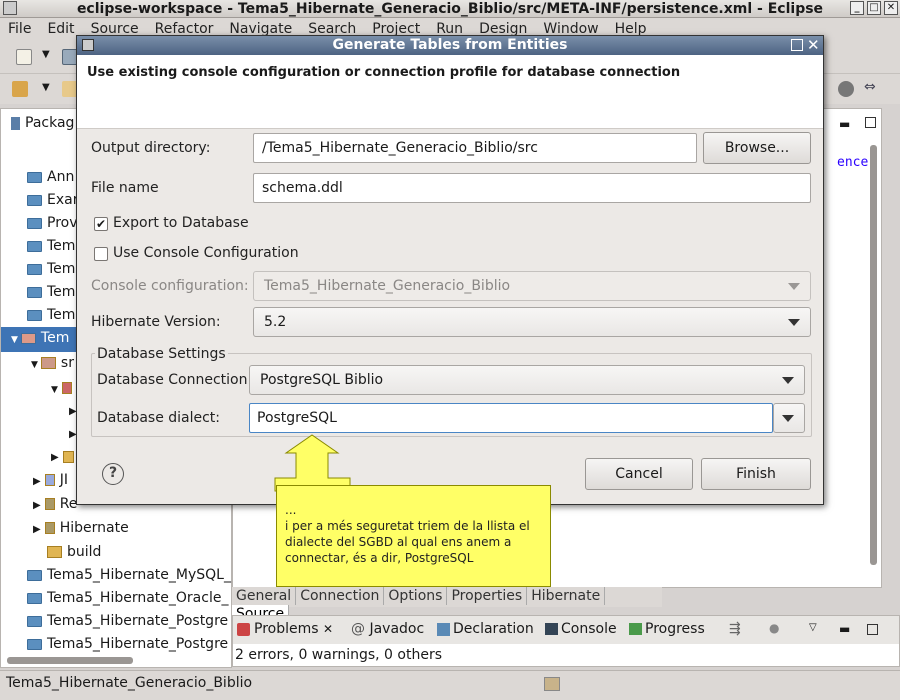  Describe the element at coordinates (891, 8) in the screenshot. I see `close-icon: ✕` at that location.